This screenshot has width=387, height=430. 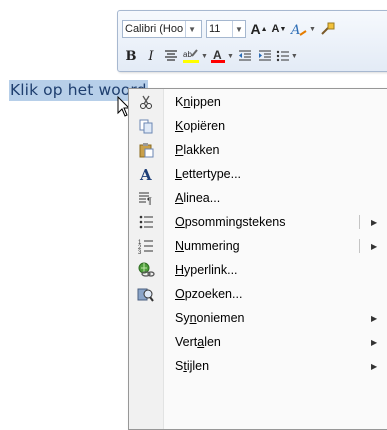 What do you see at coordinates (154, 29) in the screenshot?
I see `font-name-value: Calibri (Hoo` at bounding box center [154, 29].